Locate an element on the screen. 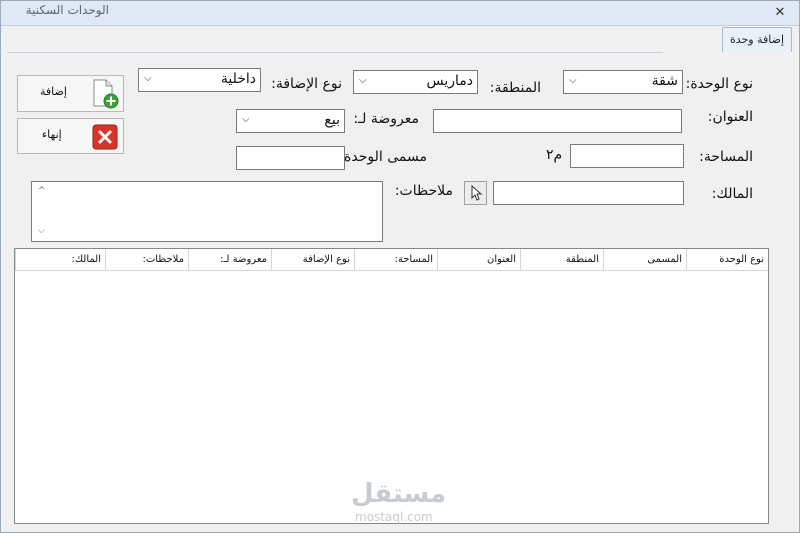 The width and height of the screenshot is (800, 533). watermark-logo-text: مستقل is located at coordinates (399, 494).